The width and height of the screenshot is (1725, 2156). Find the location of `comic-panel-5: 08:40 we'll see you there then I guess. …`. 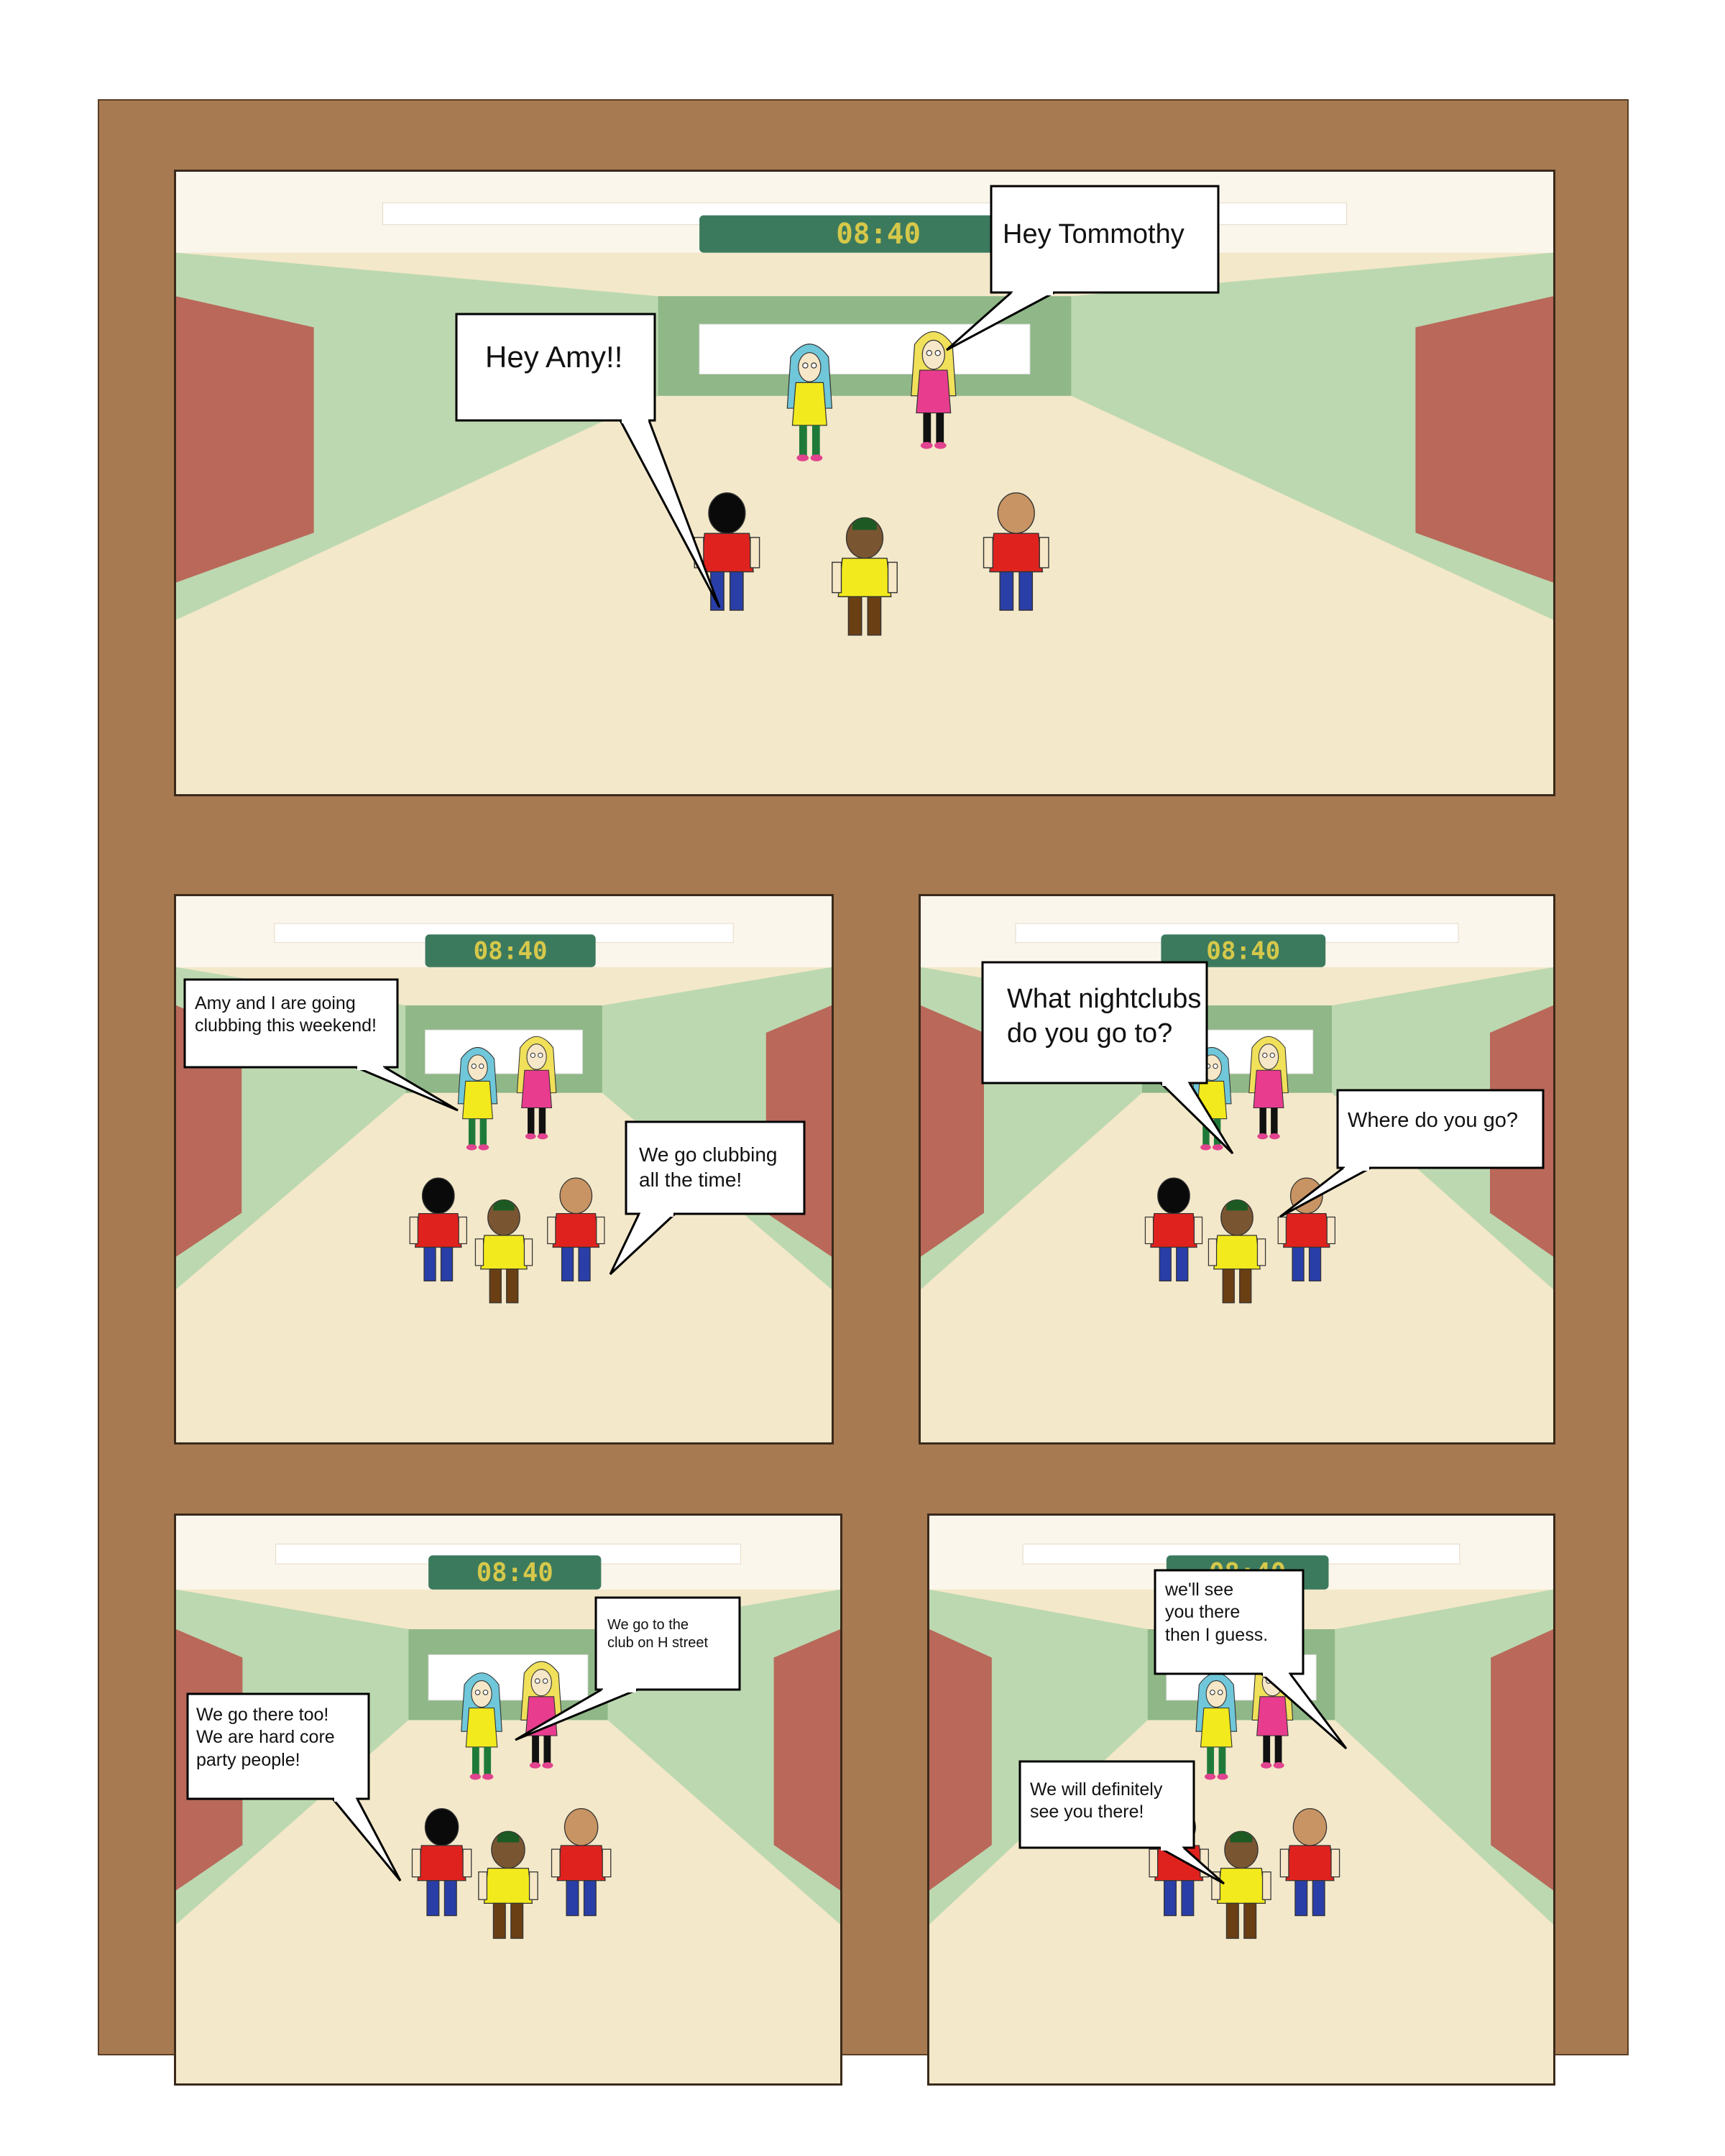

comic-panel-5: 08:40 we'll see you there then I guess. … is located at coordinates (1241, 1800).